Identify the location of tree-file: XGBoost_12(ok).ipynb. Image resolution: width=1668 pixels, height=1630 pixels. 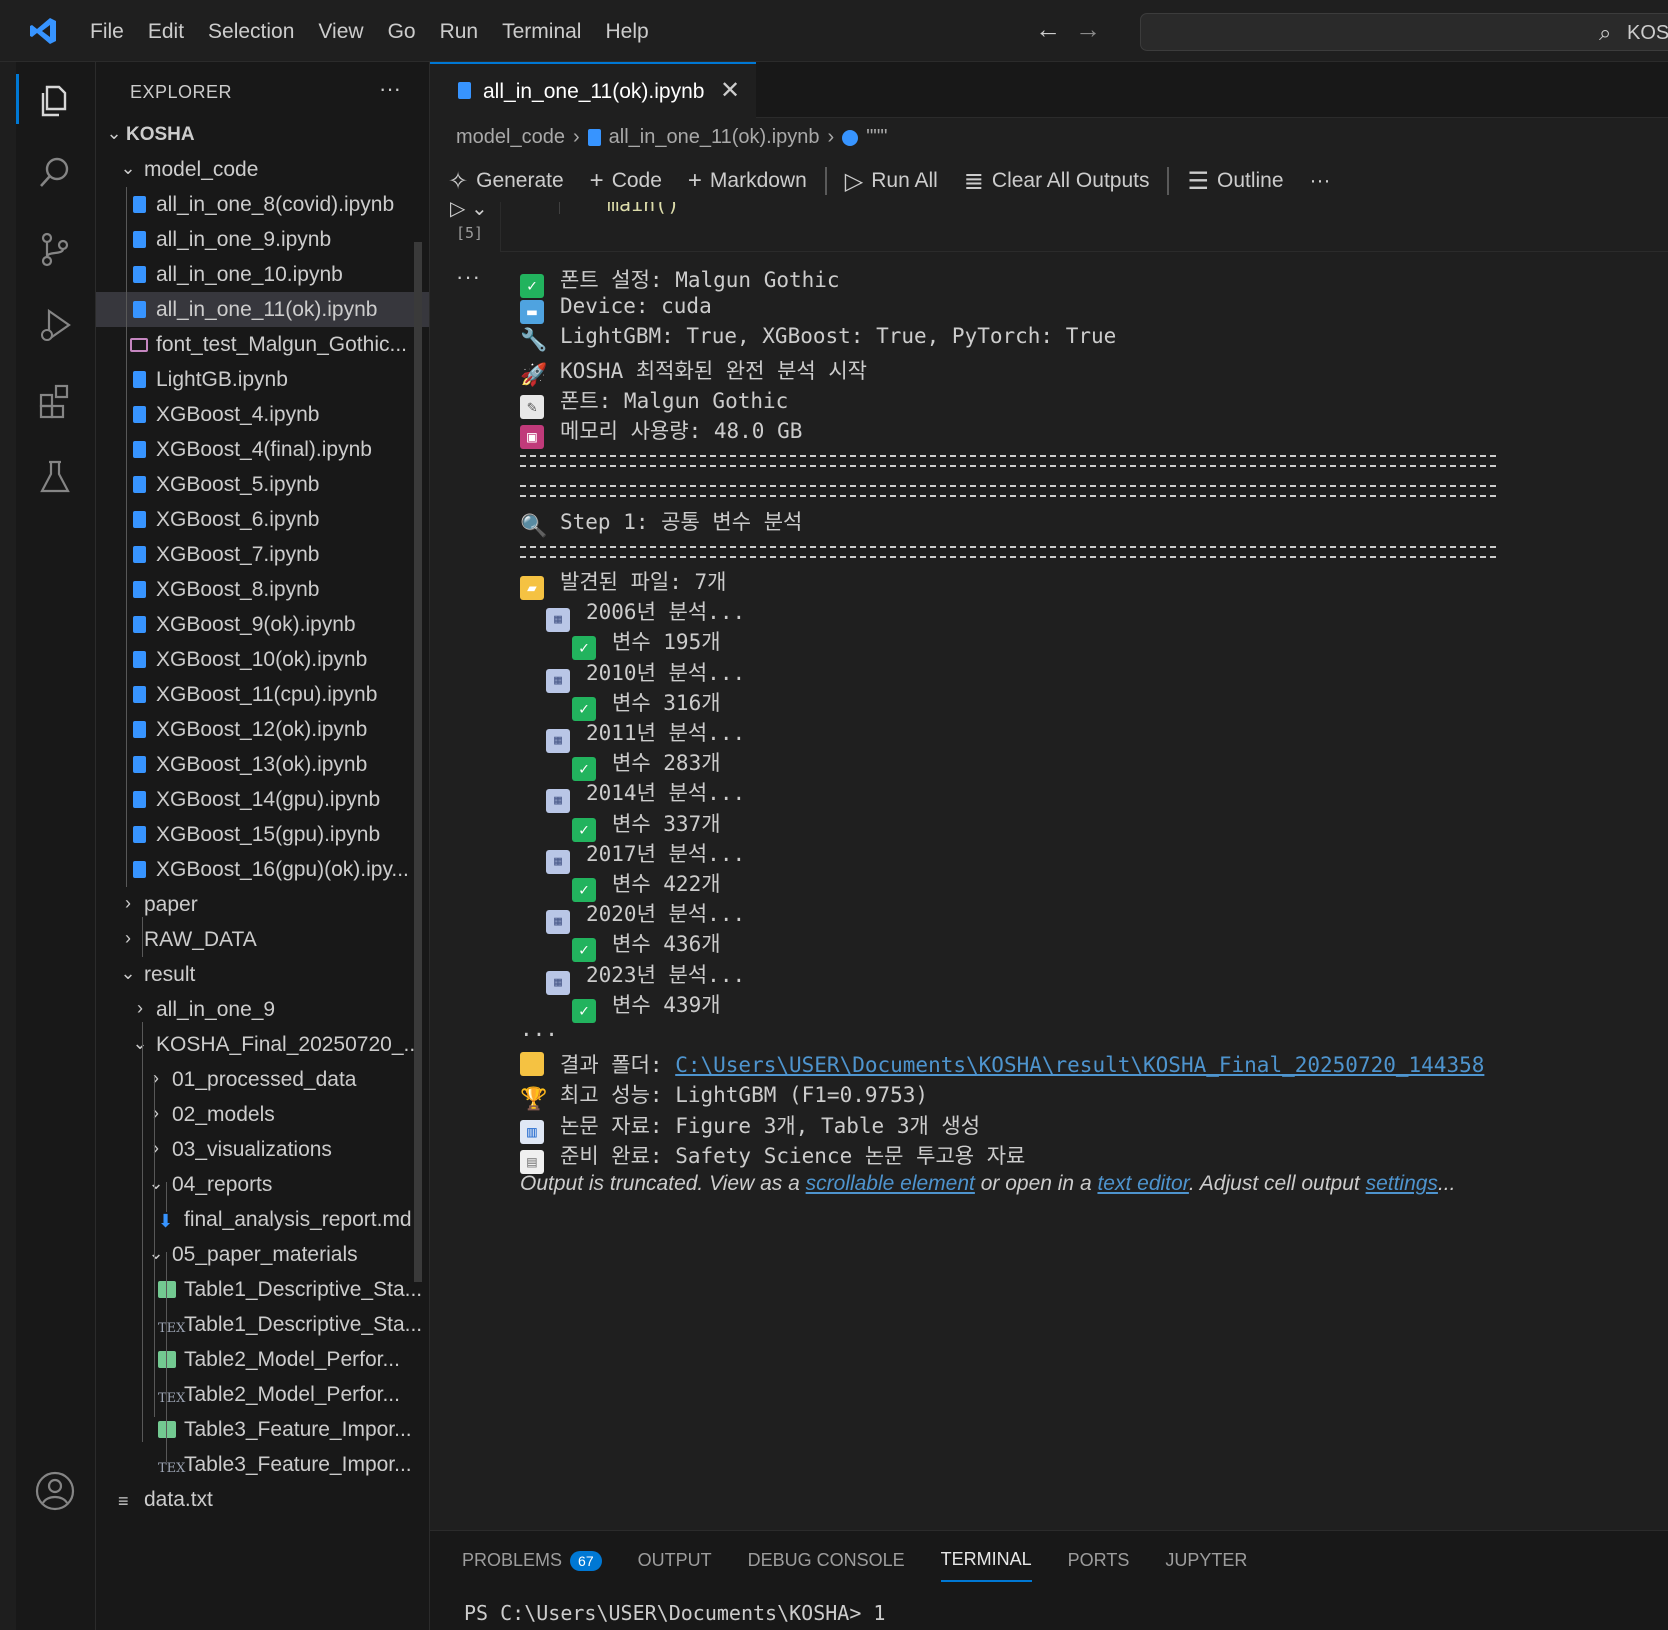
(262, 729).